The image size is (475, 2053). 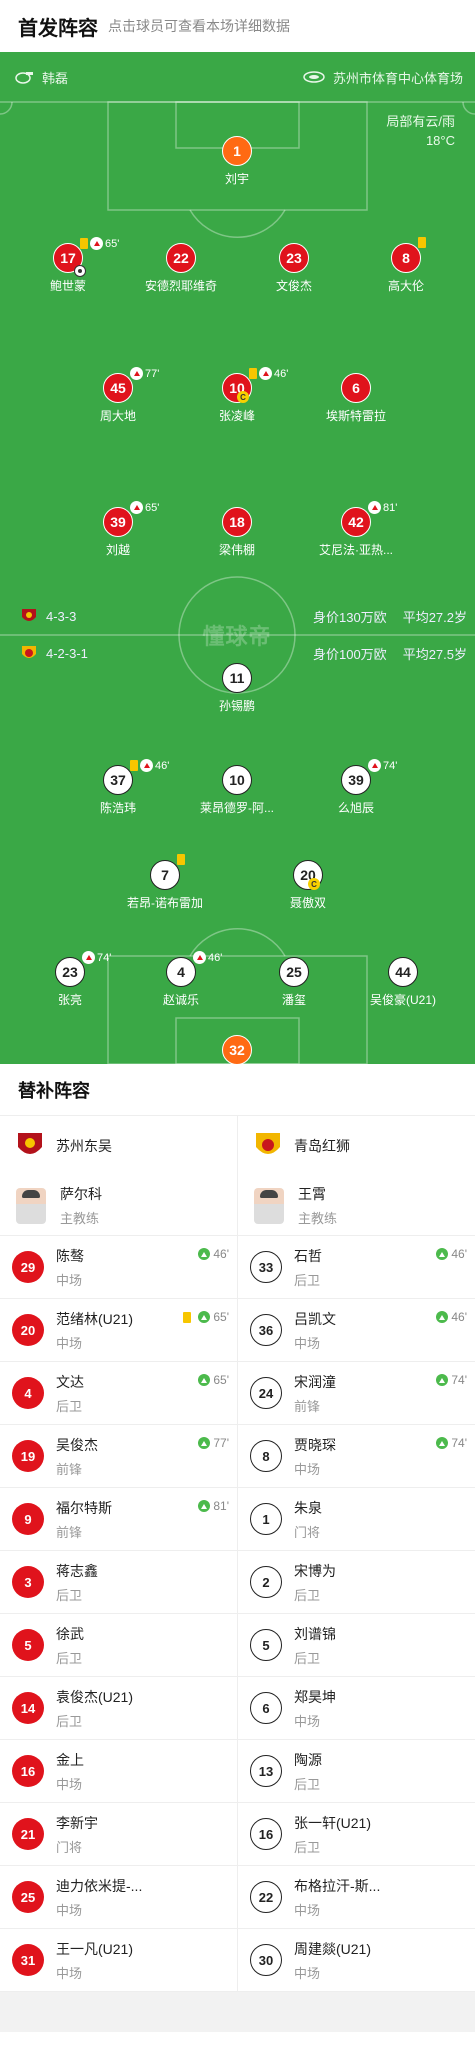 I want to click on sub-player-row: 29 陈骜 中场 46', so click(x=118, y=1267).